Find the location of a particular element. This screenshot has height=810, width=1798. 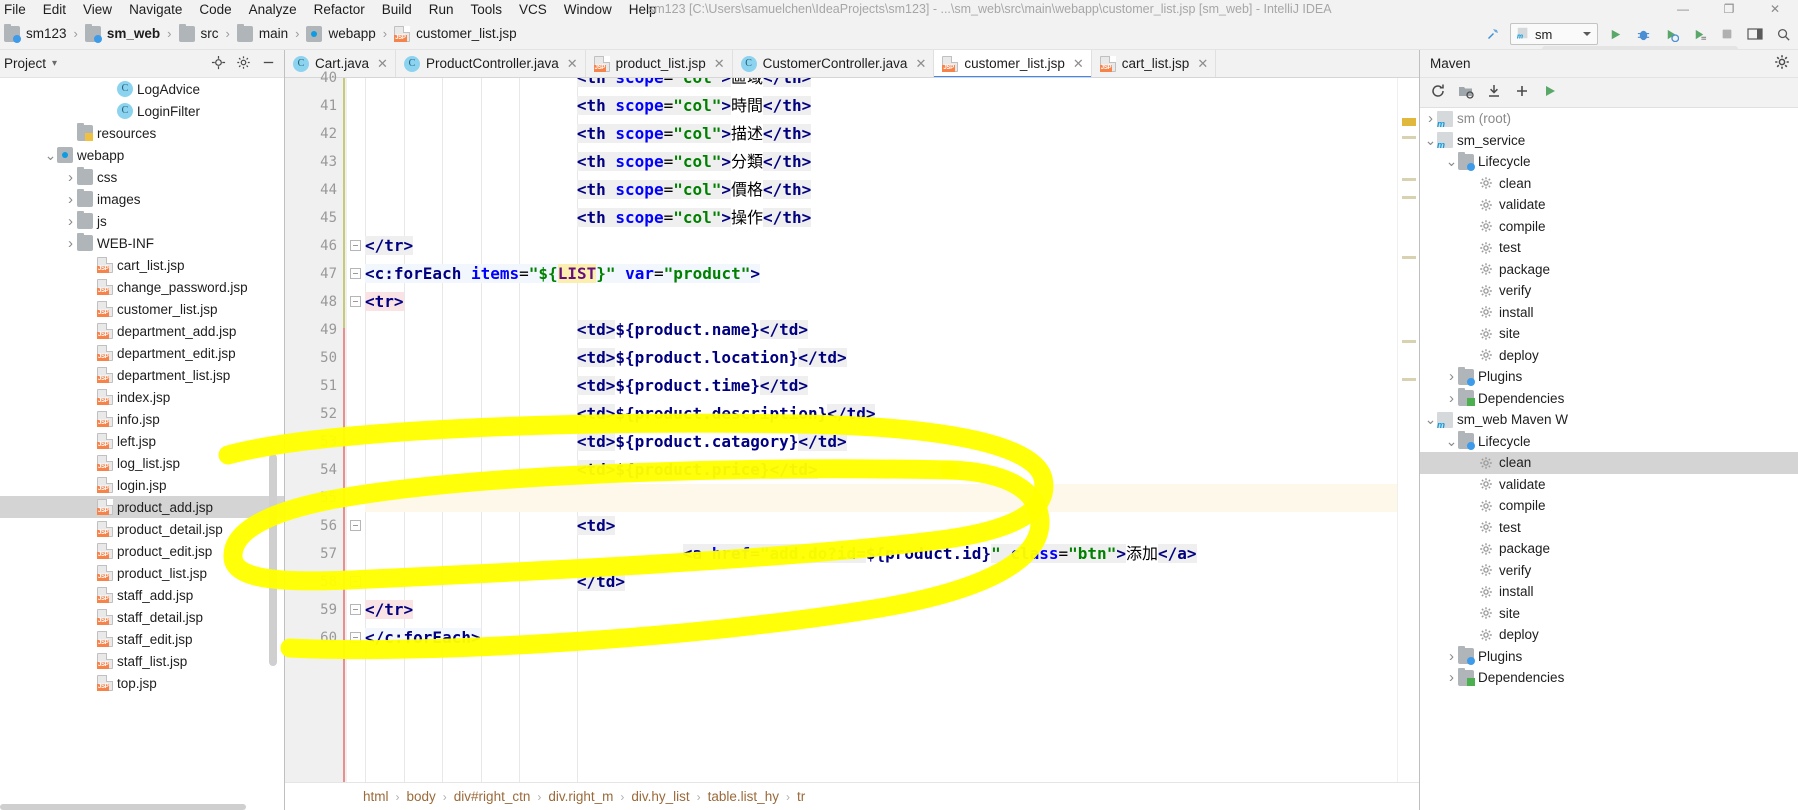

maven-tree-item: test is located at coordinates (1609, 248).